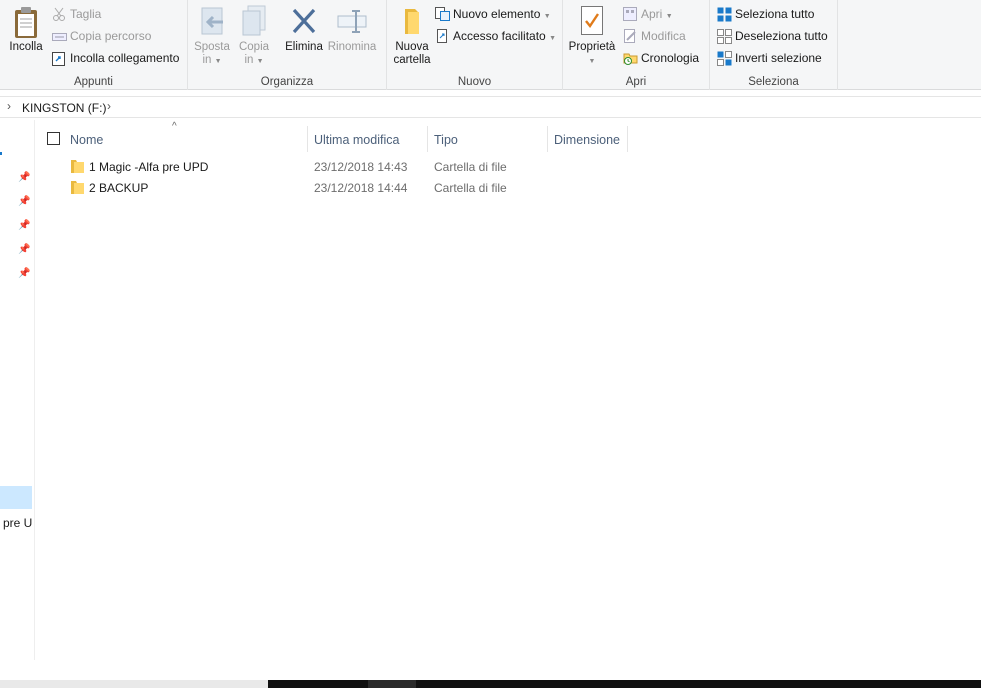 This screenshot has height=688, width=981. Describe the element at coordinates (174, 126) in the screenshot. I see `sort-ascending-icon: ^` at that location.